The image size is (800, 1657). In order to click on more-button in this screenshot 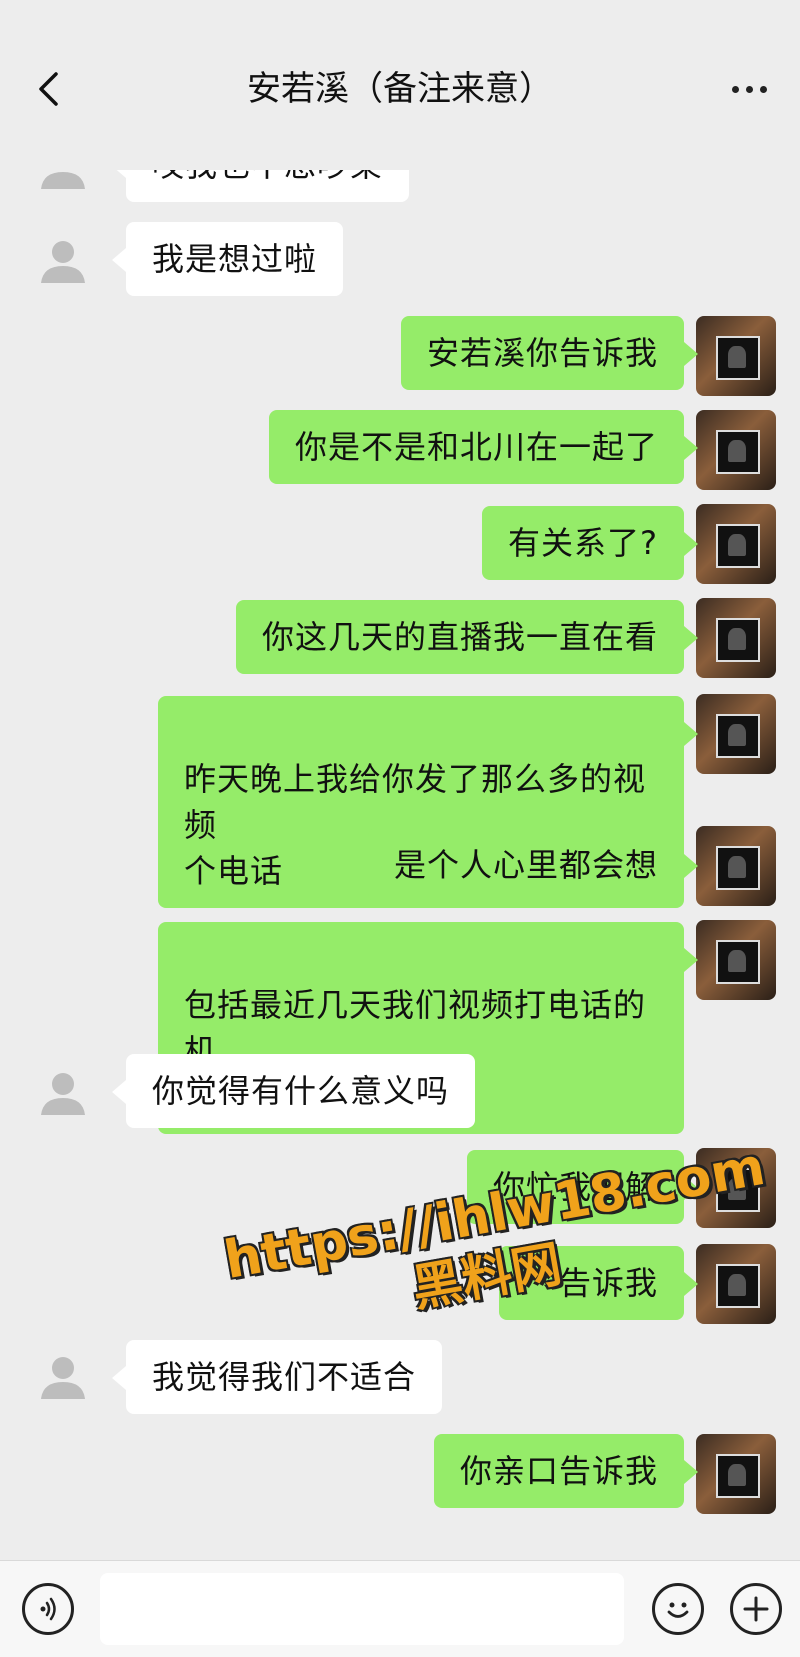, I will do `click(749, 89)`.